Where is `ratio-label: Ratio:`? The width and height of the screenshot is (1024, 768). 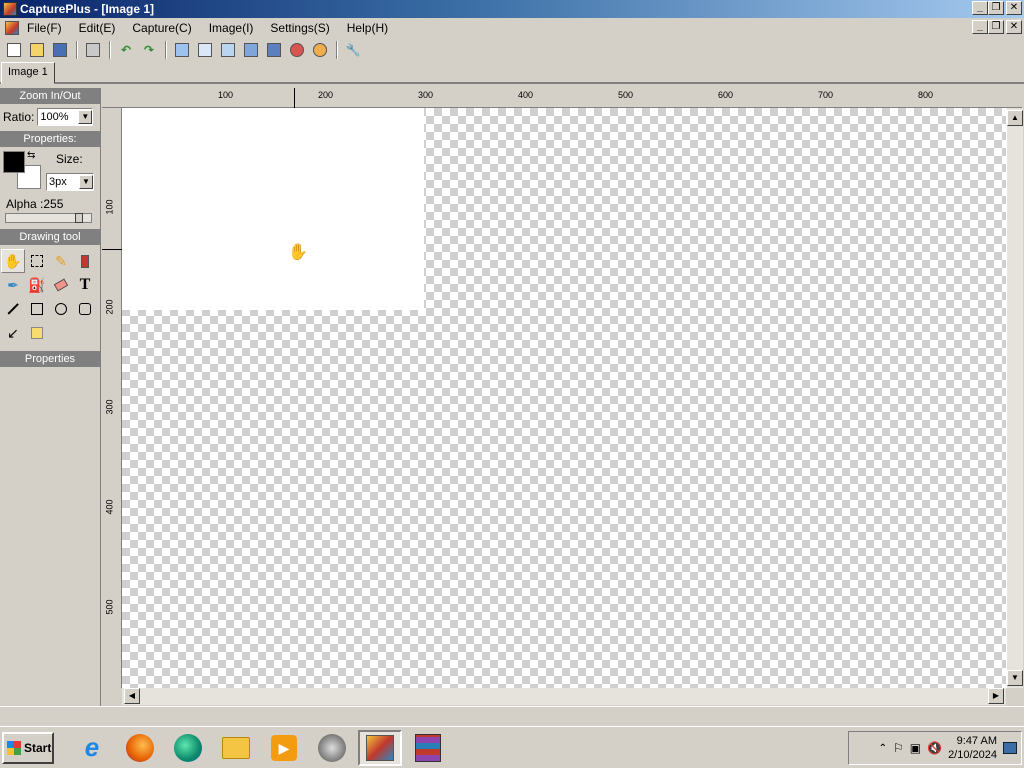
ratio-label: Ratio: is located at coordinates (19, 117).